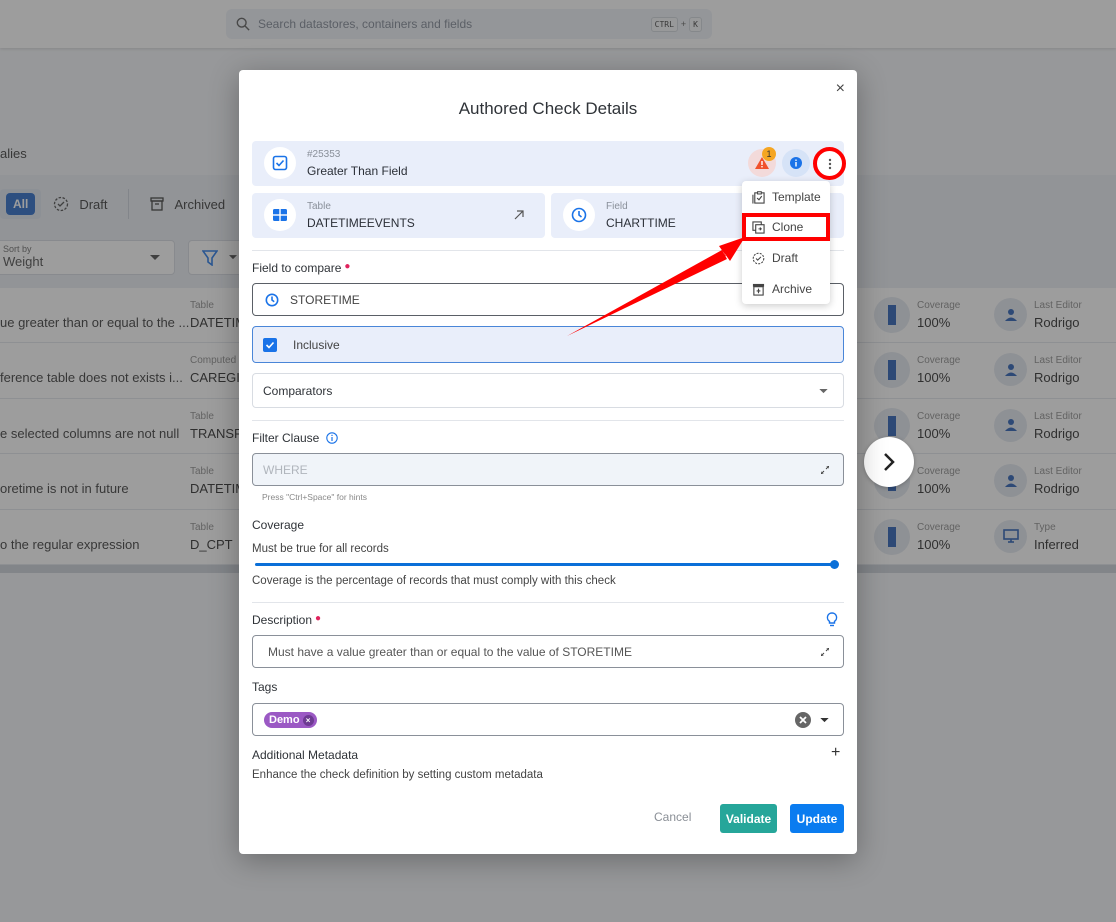 Image resolution: width=1116 pixels, height=922 pixels. What do you see at coordinates (834, 564) in the screenshot?
I see `coverage-slider-thumb` at bounding box center [834, 564].